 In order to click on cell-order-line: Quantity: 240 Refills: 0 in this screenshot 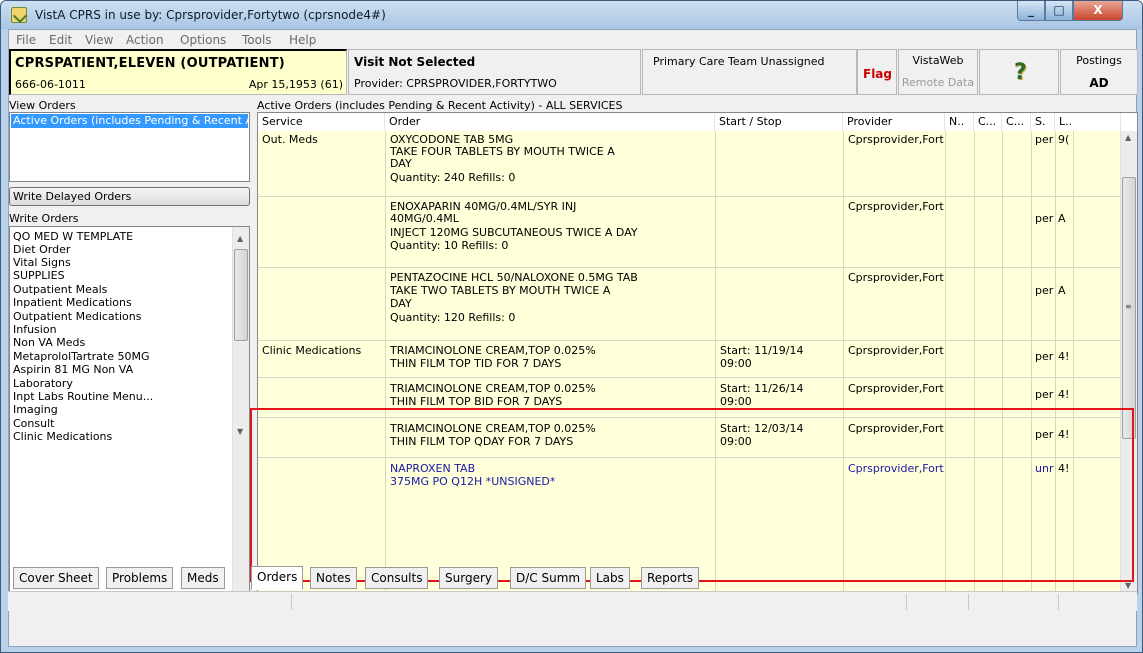, I will do `click(453, 177)`.